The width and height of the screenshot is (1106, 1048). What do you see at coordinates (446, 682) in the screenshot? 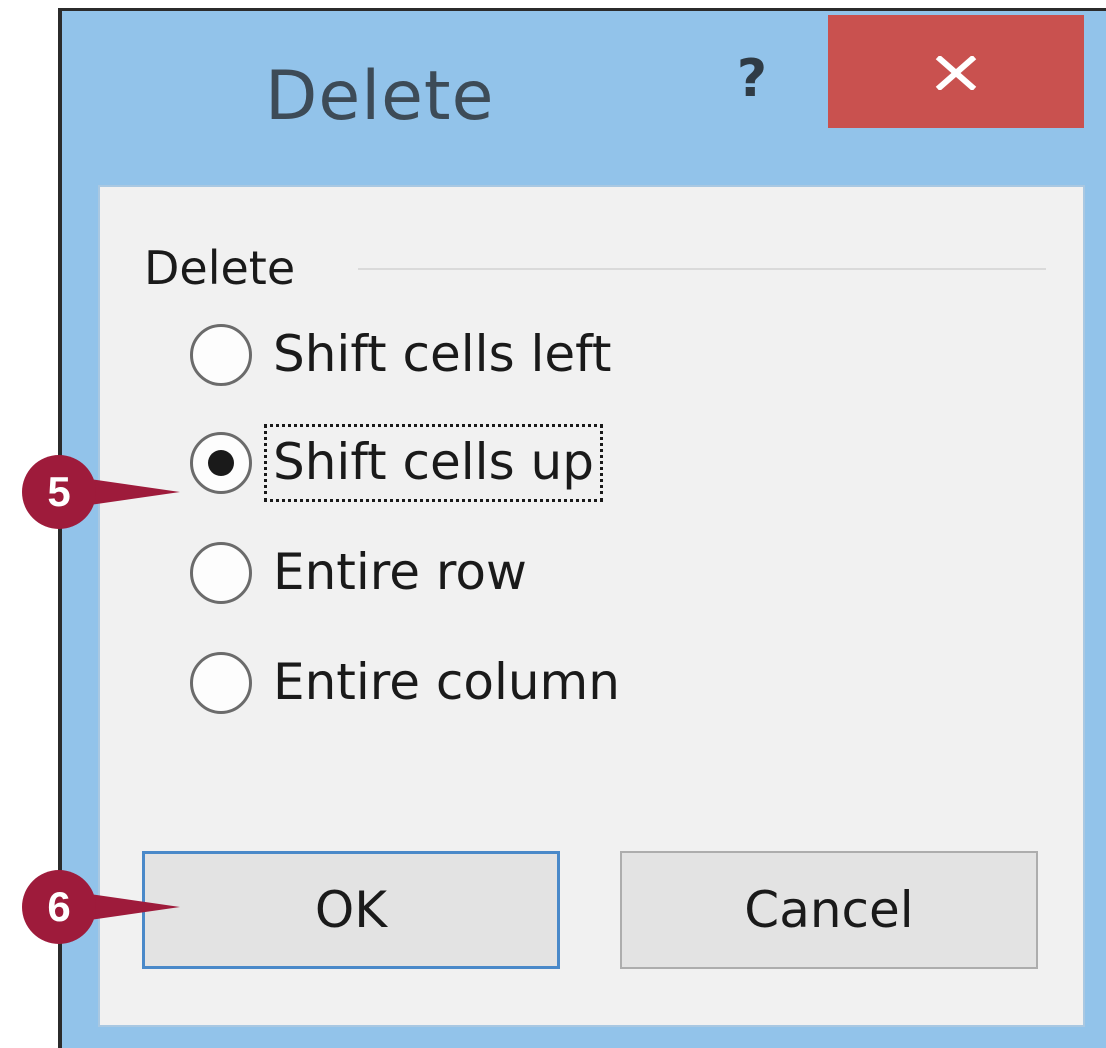
I see `radio-label: Entire column` at bounding box center [446, 682].